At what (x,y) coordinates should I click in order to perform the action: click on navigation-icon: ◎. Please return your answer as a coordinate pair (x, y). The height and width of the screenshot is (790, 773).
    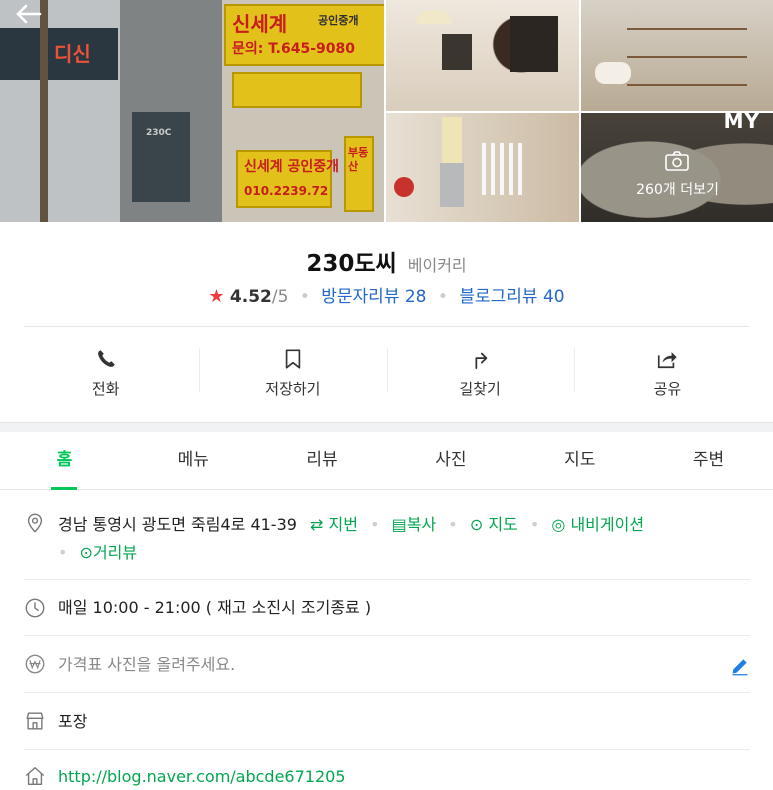
    Looking at the image, I should click on (558, 524).